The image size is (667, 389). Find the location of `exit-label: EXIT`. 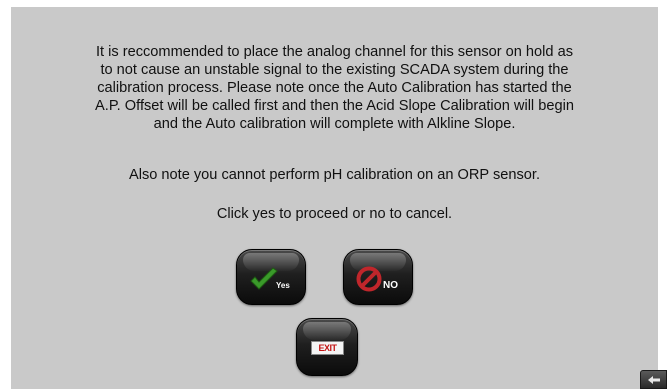

exit-label: EXIT is located at coordinates (327, 348).